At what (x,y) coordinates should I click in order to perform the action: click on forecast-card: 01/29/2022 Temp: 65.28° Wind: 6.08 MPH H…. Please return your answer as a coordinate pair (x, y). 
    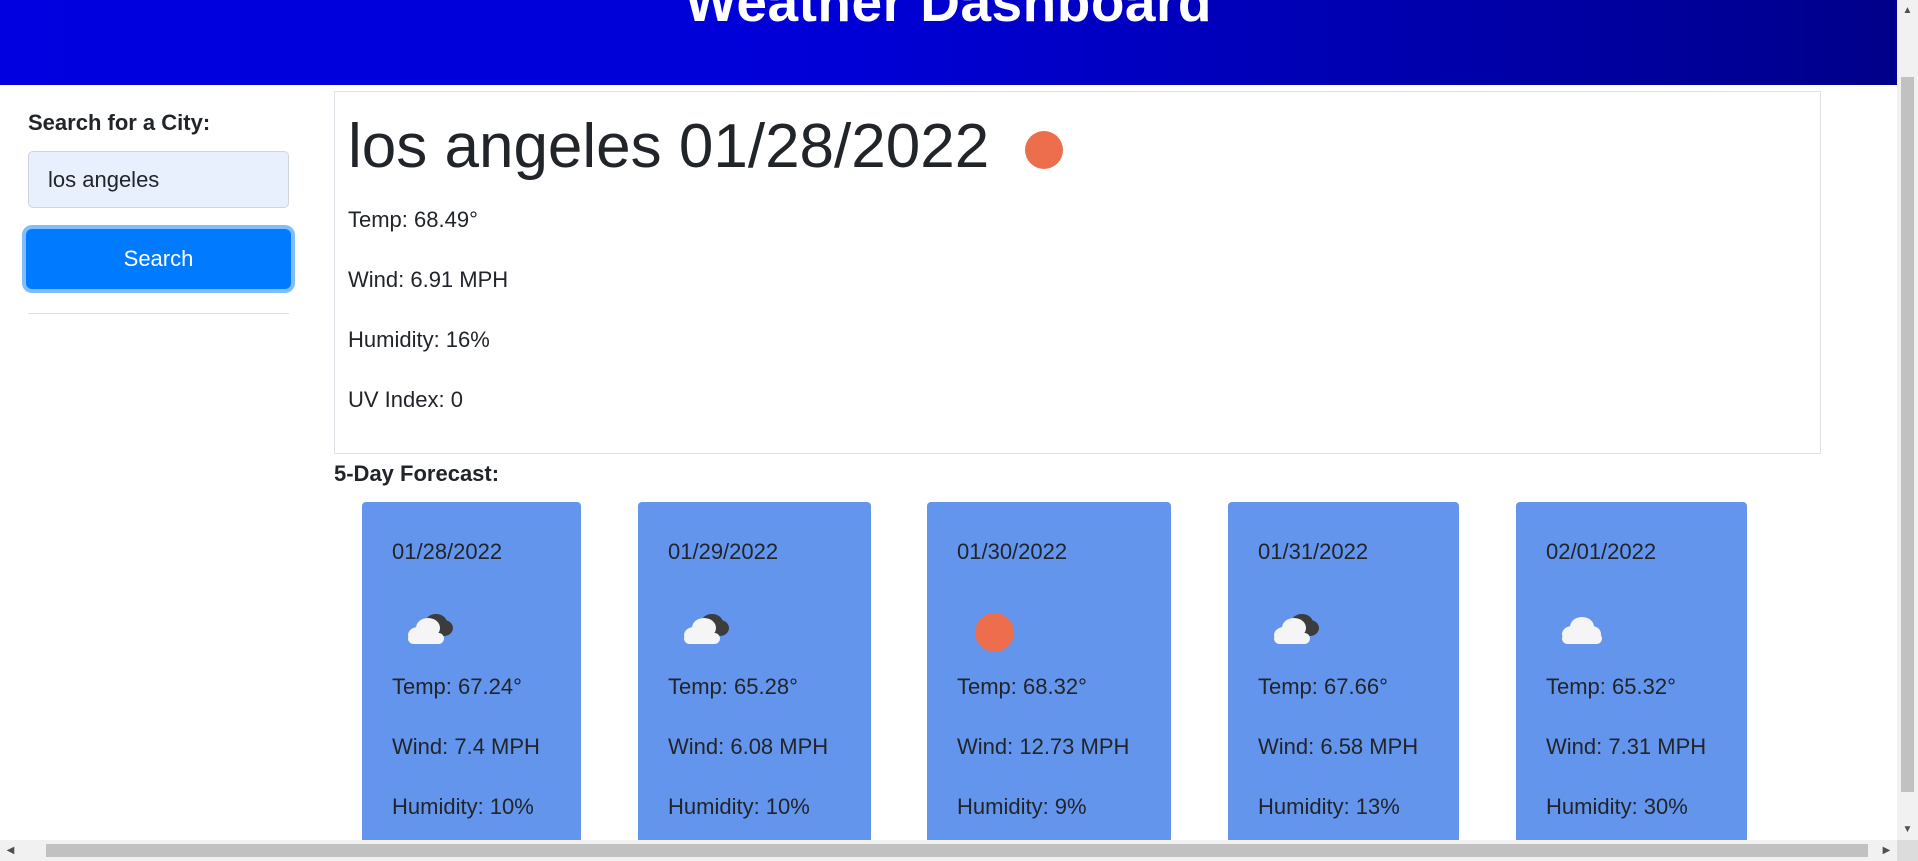
    Looking at the image, I should click on (754, 671).